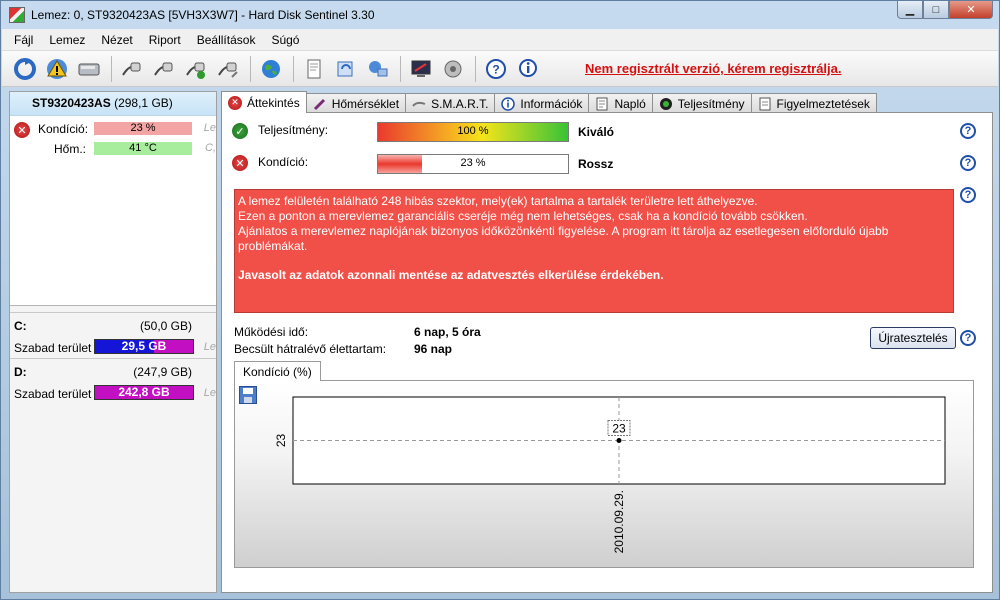 This screenshot has width=1000, height=600. I want to click on disk-condition-bar: 23 %, so click(143, 128).